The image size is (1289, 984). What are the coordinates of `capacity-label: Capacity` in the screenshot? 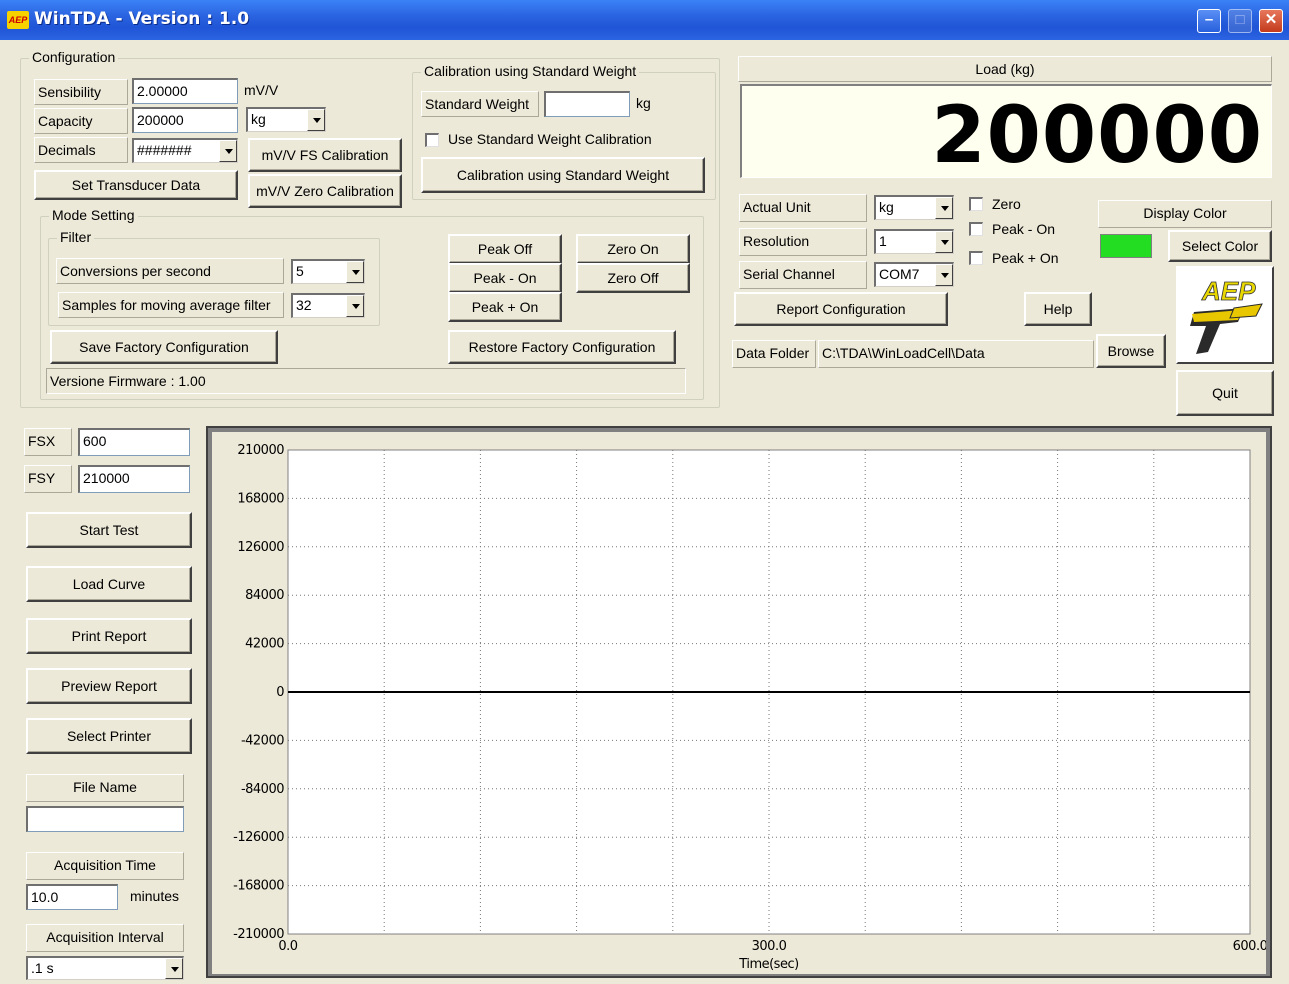 It's located at (81, 121).